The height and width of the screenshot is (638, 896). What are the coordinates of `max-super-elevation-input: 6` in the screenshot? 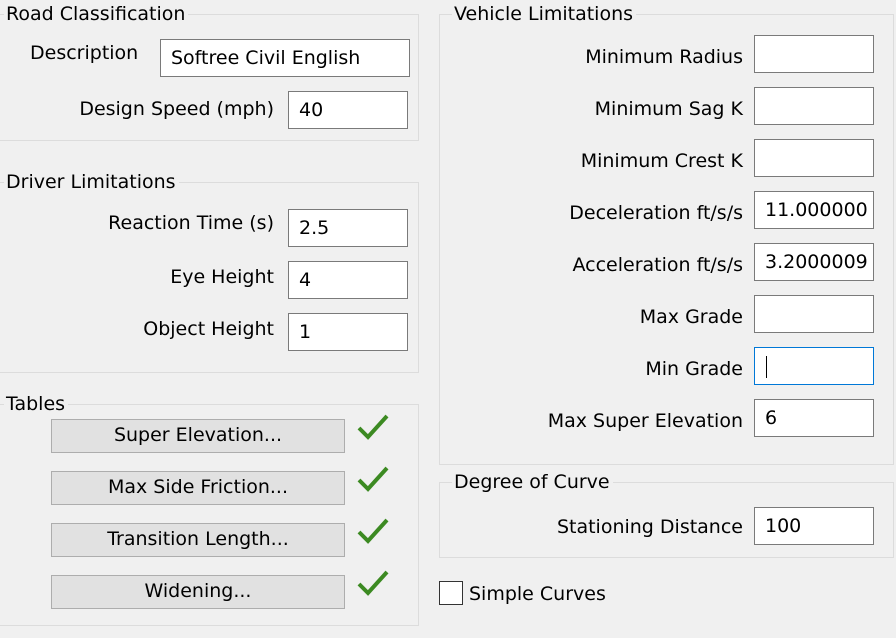 It's located at (814, 418).